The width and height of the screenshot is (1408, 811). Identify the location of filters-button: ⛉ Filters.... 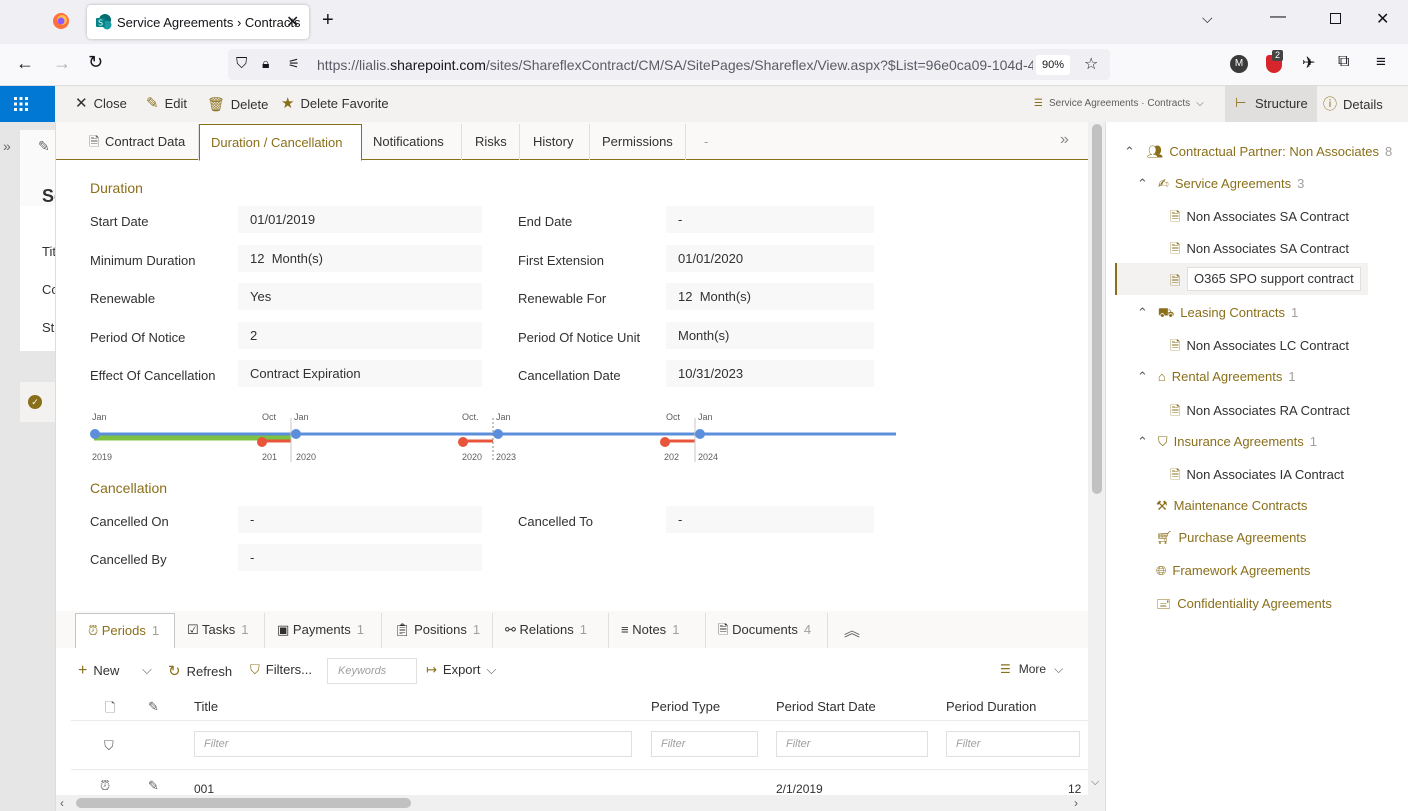
(281, 670).